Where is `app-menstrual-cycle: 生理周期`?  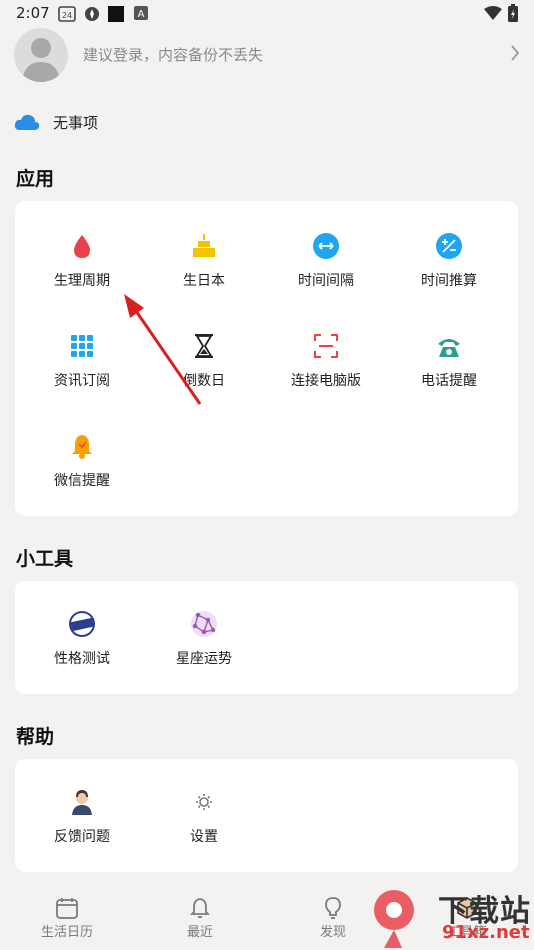
app-menstrual-cycle: 生理周期 is located at coordinates (82, 268).